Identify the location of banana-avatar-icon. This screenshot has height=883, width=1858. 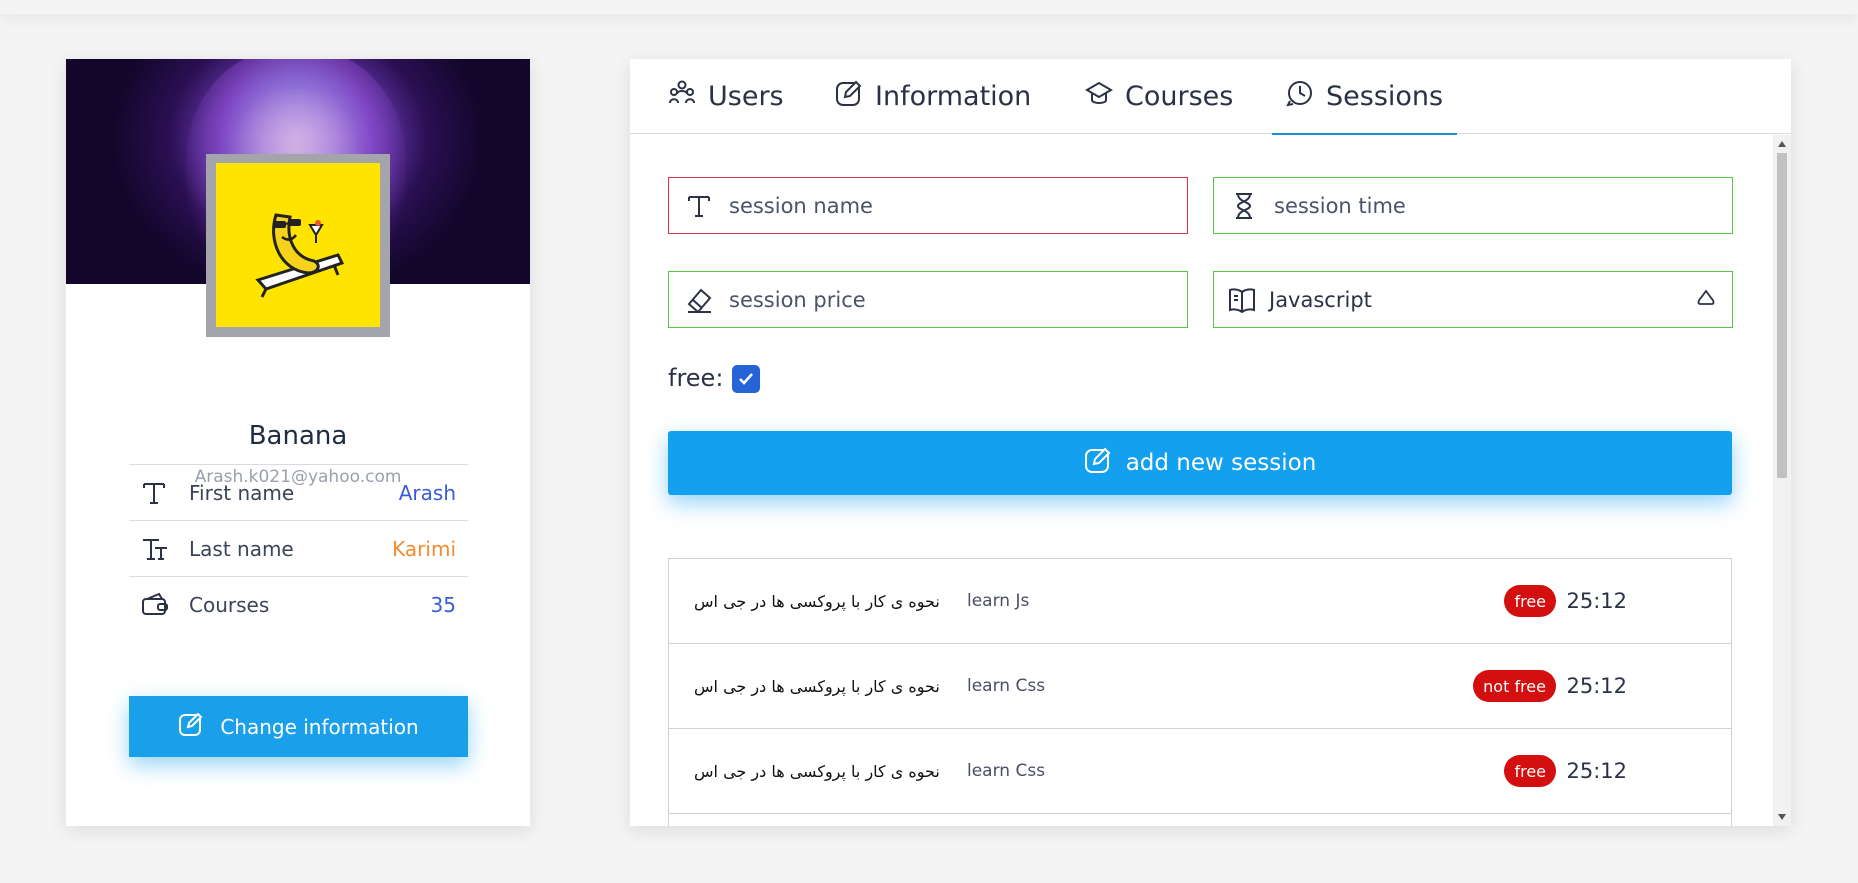
(300, 255).